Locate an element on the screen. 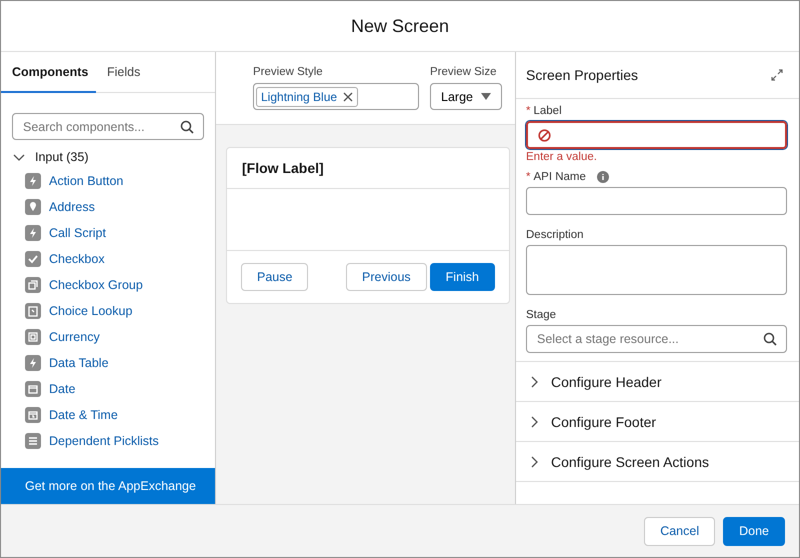  field-label: API Name is located at coordinates (559, 177).